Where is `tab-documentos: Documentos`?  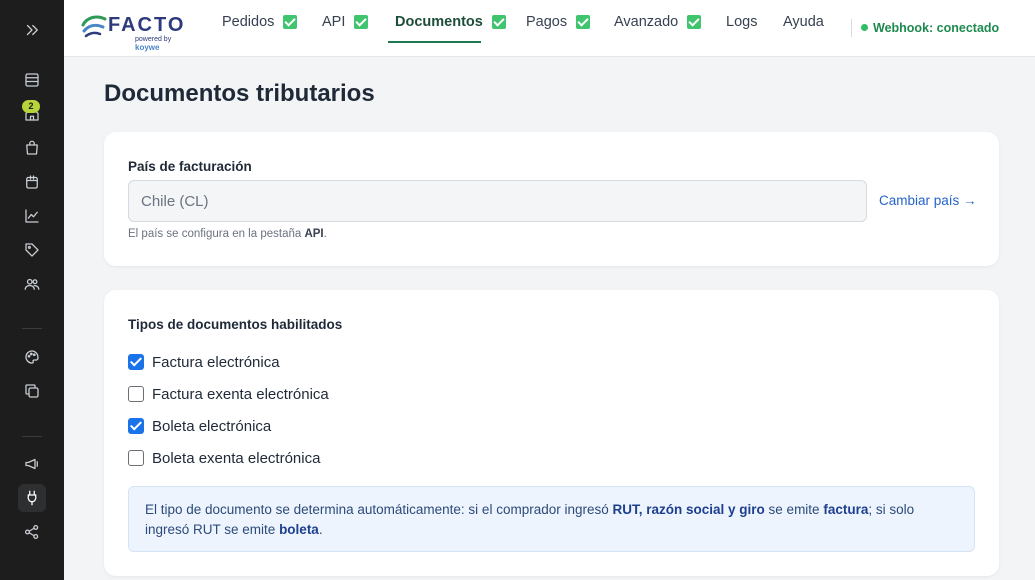 tab-documentos: Documentos is located at coordinates (450, 22).